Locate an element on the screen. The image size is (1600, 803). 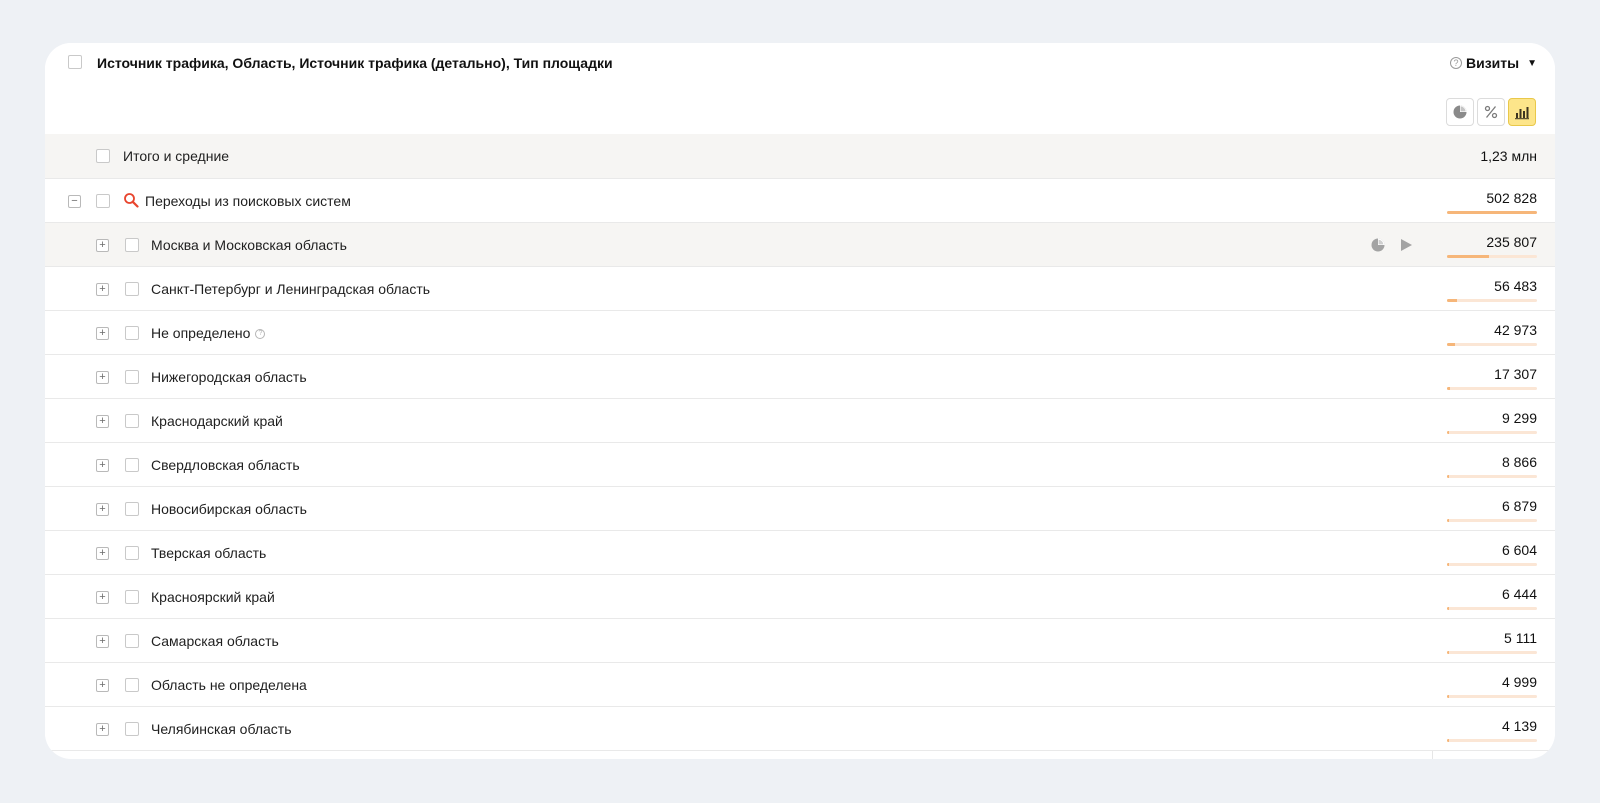
group-row-search: − Переходы из поисковых систем 502 828 is located at coordinates (800, 201).